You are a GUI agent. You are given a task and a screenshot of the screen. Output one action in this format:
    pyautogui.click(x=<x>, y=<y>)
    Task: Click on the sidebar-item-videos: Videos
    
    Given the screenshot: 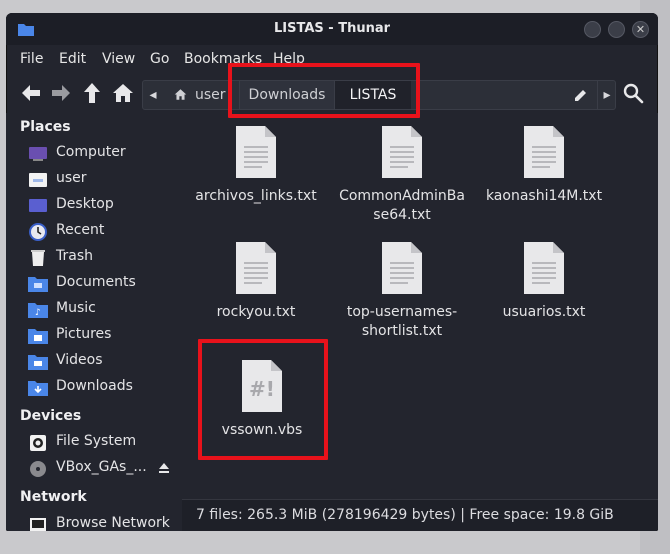 What is the action you would take?
    pyautogui.click(x=103, y=362)
    